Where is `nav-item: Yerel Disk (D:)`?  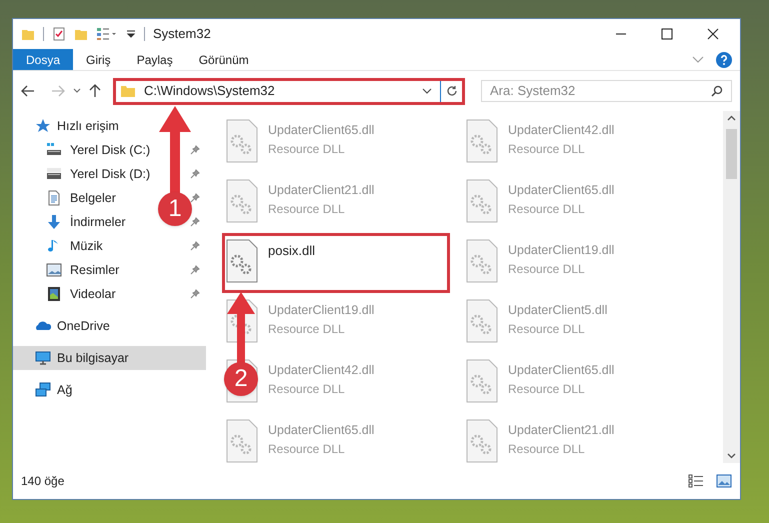 nav-item: Yerel Disk (D:) is located at coordinates (85, 174).